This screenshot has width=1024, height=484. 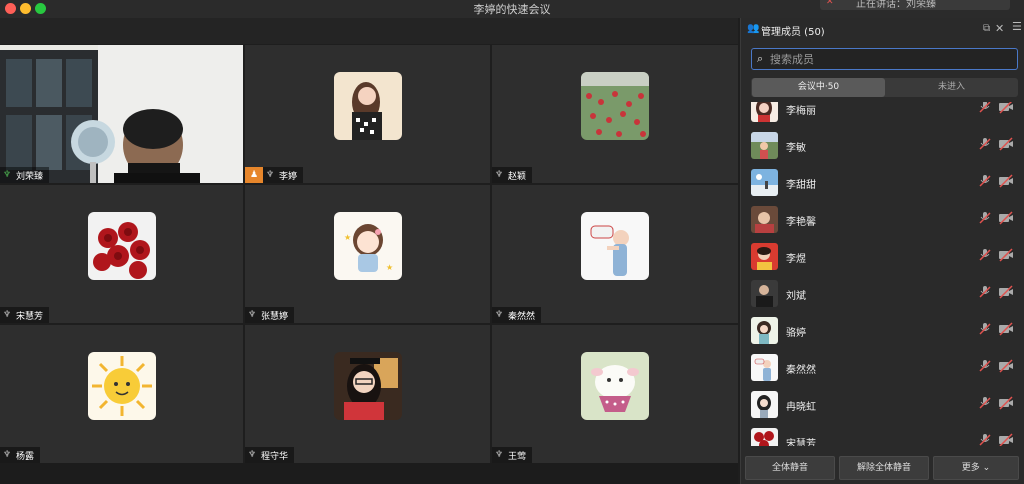 What do you see at coordinates (896, 5) in the screenshot?
I see `speaking-text: 正在讲话：刘荣臻` at bounding box center [896, 5].